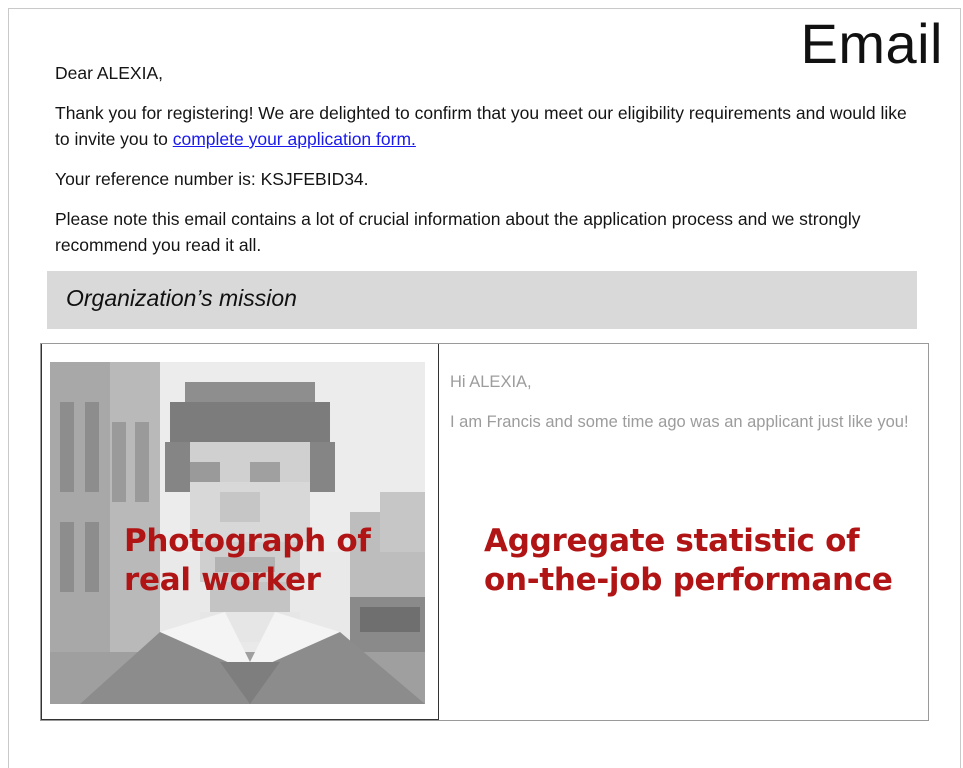 The width and height of the screenshot is (963, 768). What do you see at coordinates (247, 560) in the screenshot?
I see `photo-annotation-label: Photograph of real worker` at bounding box center [247, 560].